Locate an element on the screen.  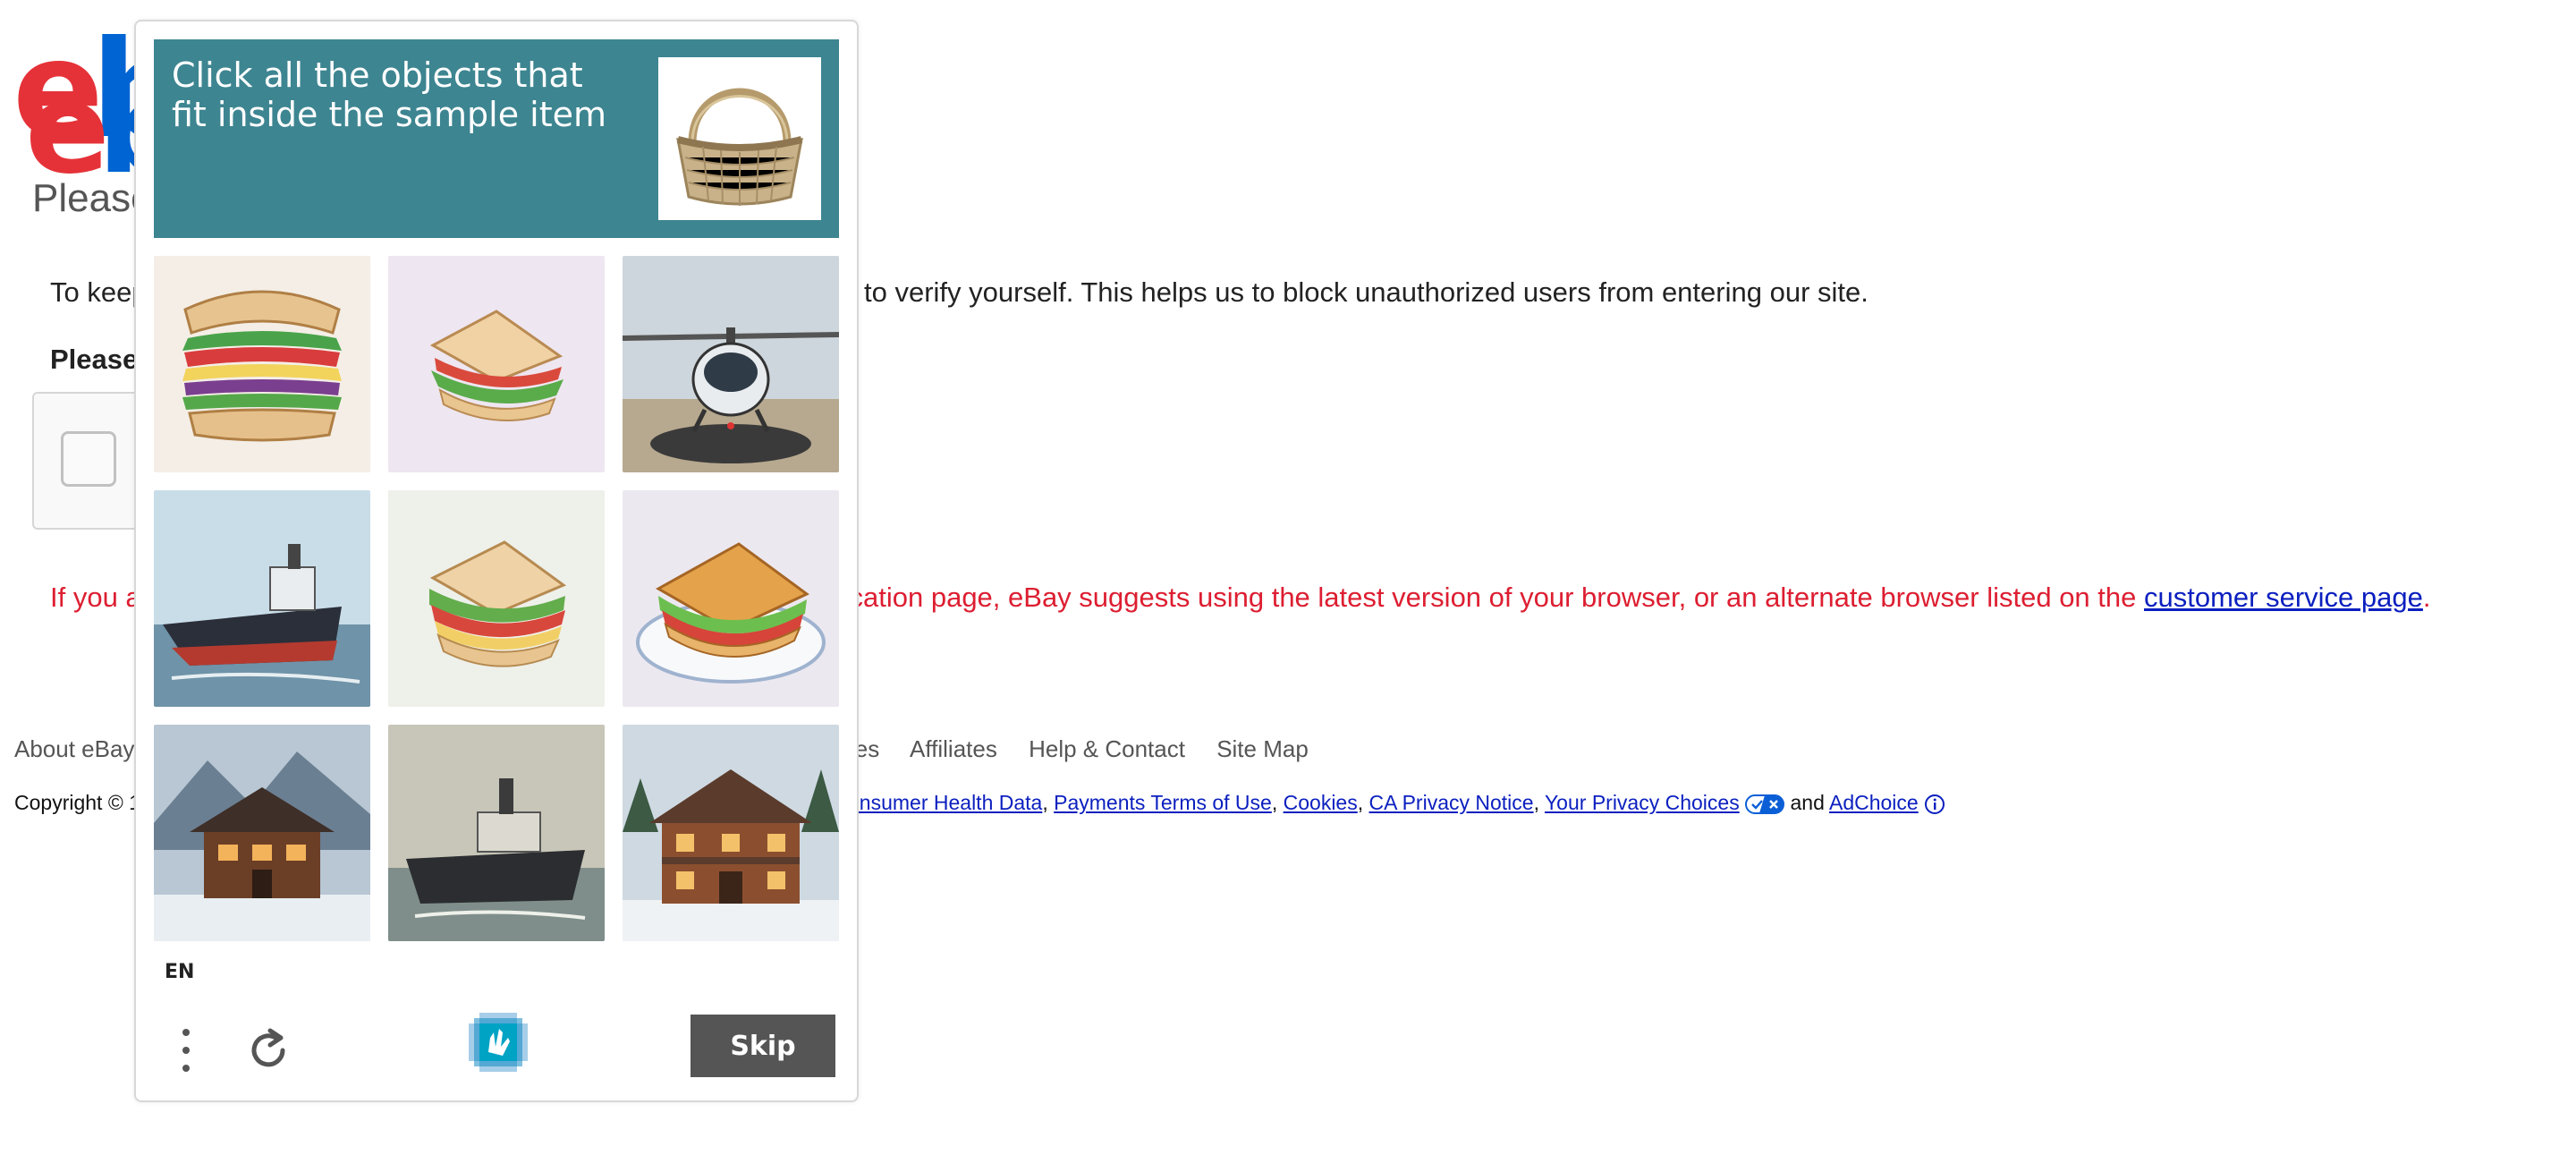
footer-link-affiliates: Affiliates is located at coordinates (953, 749).